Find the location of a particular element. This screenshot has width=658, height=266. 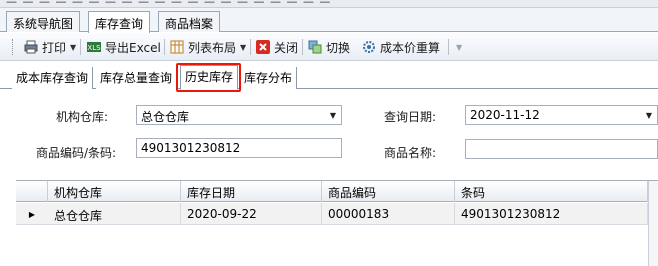

row-indicator-header is located at coordinates (32, 191).